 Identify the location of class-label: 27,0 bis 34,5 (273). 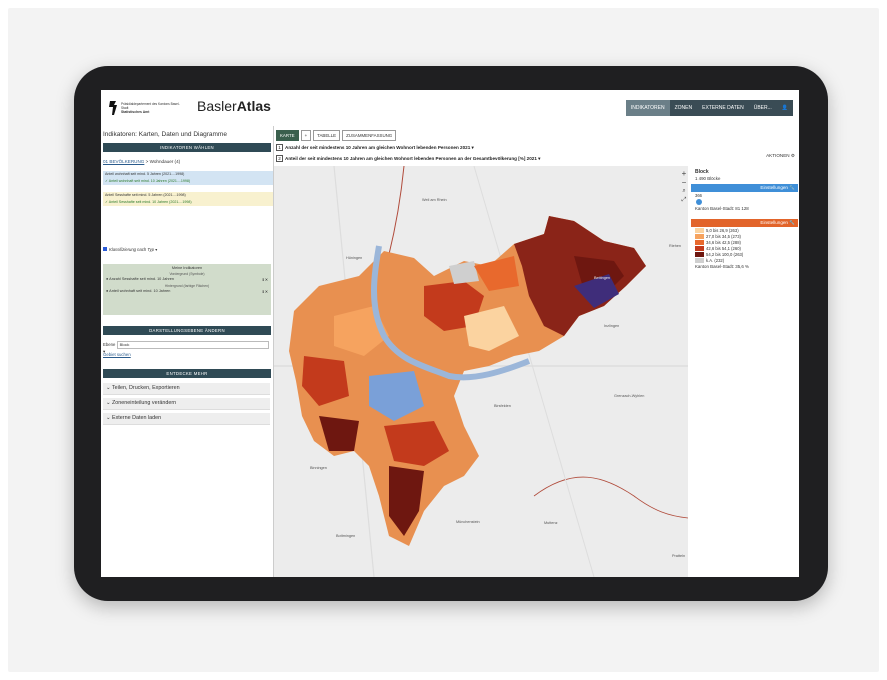
(723, 236).